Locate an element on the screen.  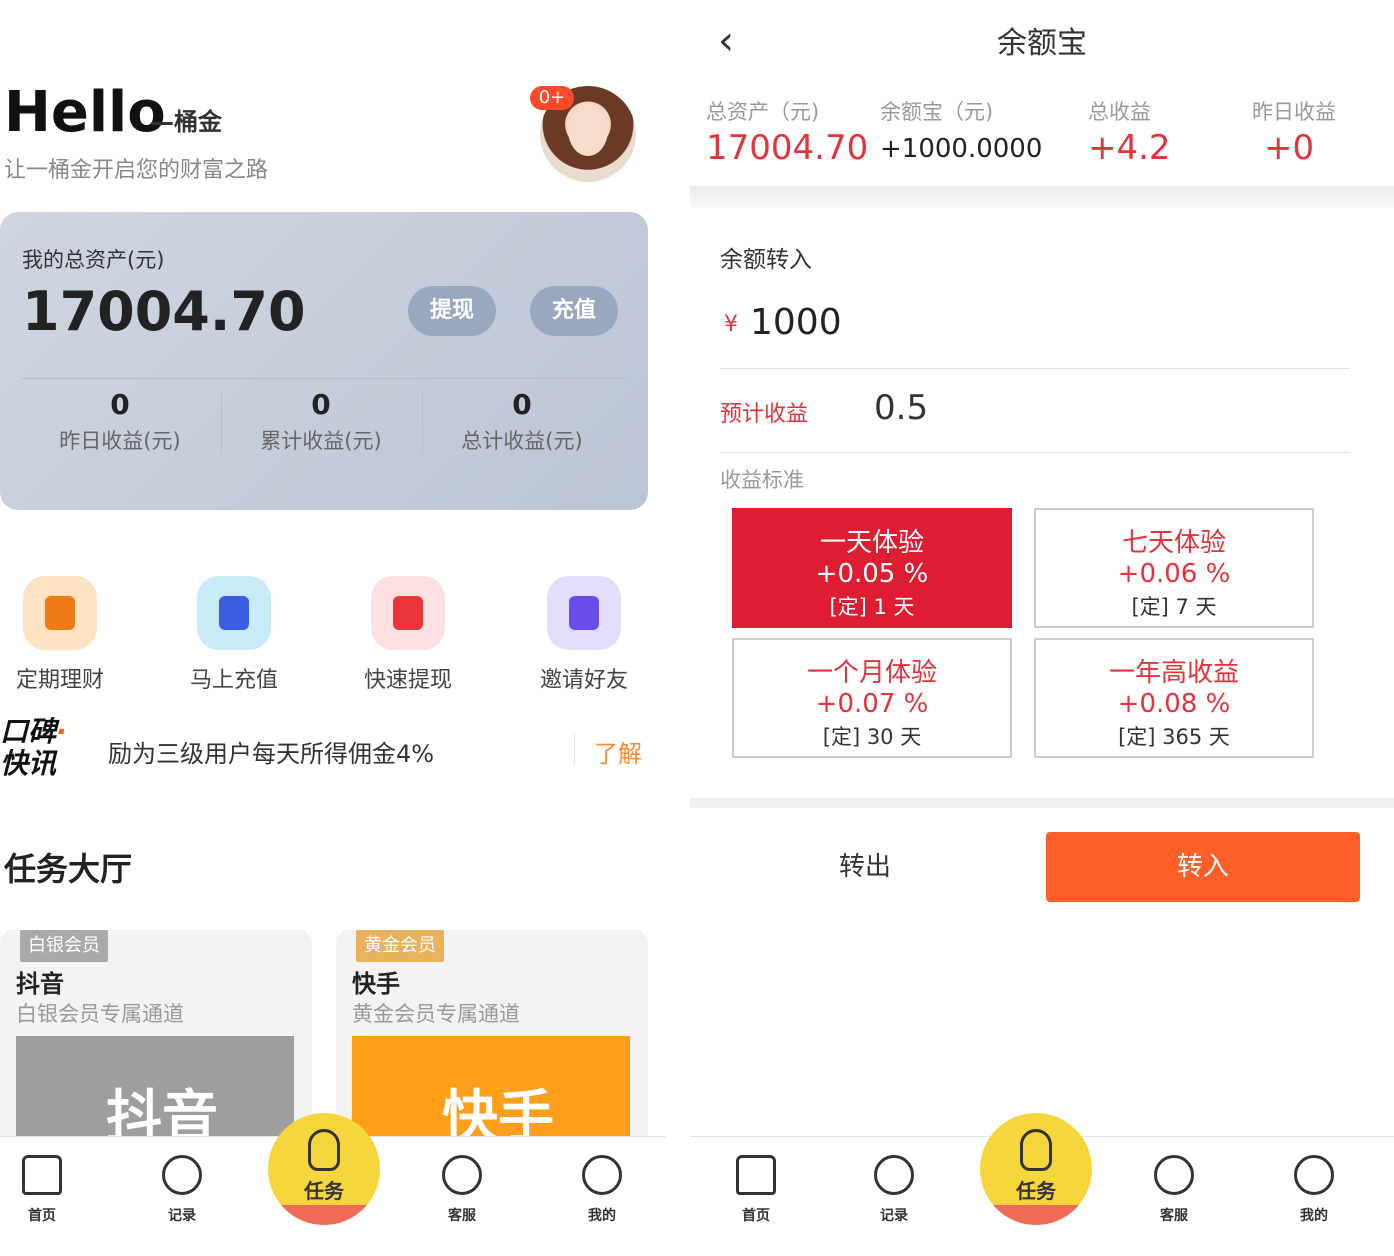
stat-total: 0 总计收益(元) is located at coordinates (522, 421).